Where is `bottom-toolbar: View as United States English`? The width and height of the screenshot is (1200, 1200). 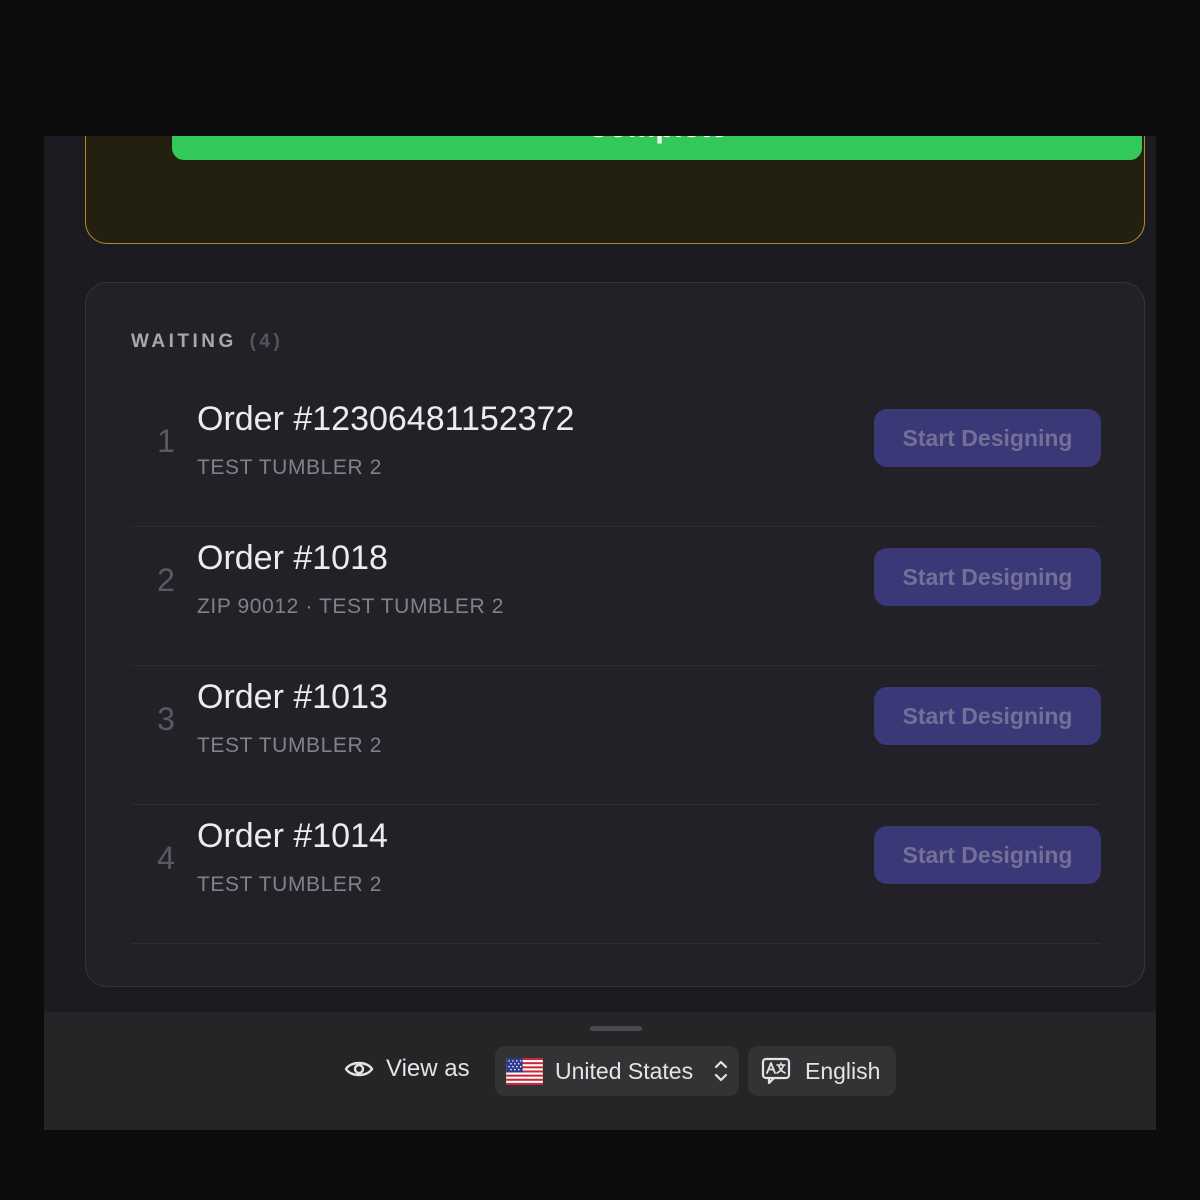 bottom-toolbar: View as United States English is located at coordinates (600, 1071).